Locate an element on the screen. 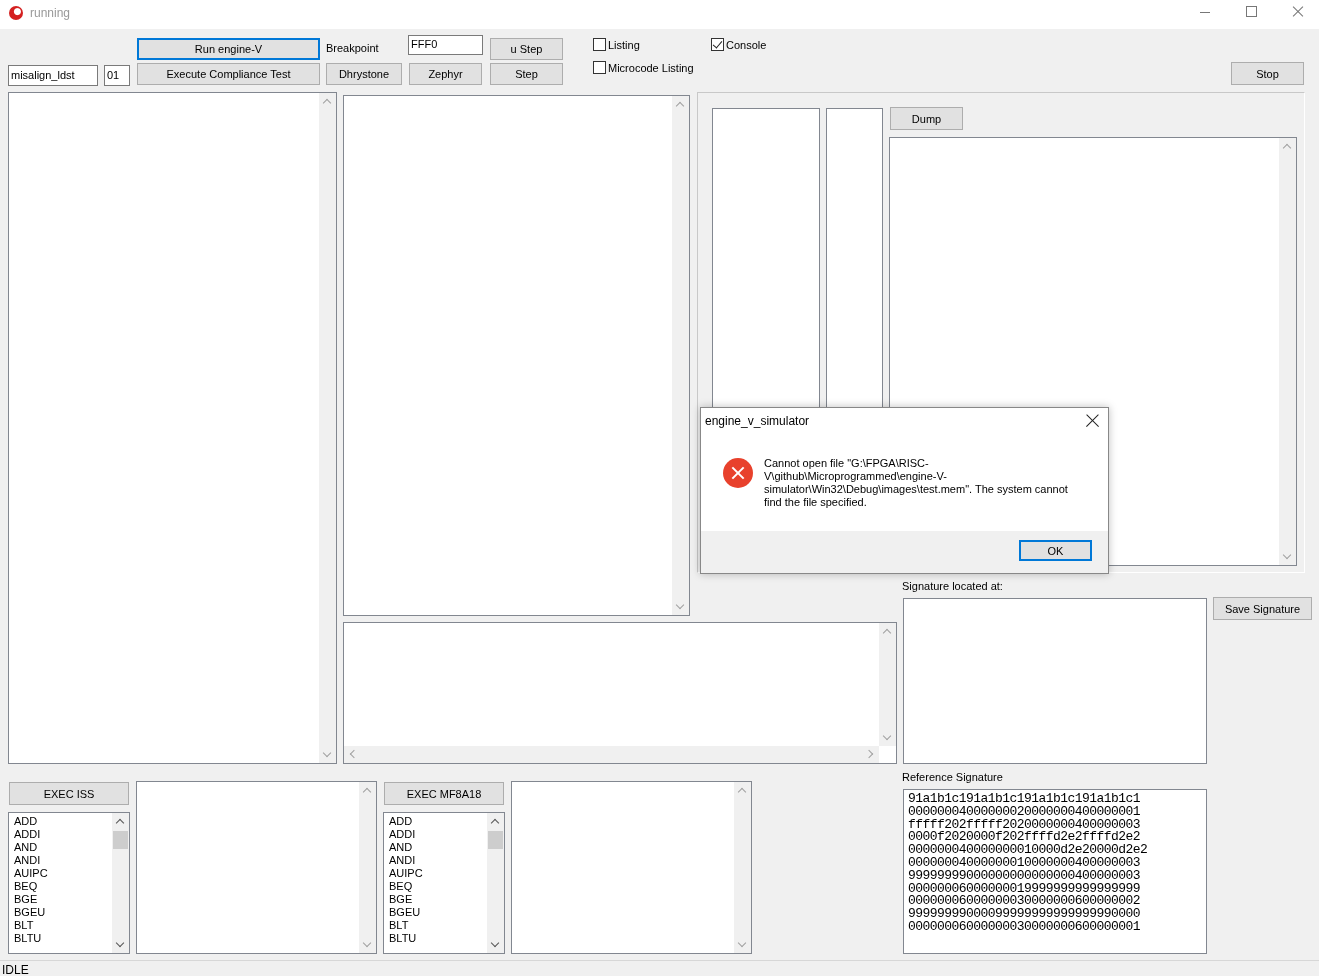  save-signature-button: Save Signature is located at coordinates (1262, 608).